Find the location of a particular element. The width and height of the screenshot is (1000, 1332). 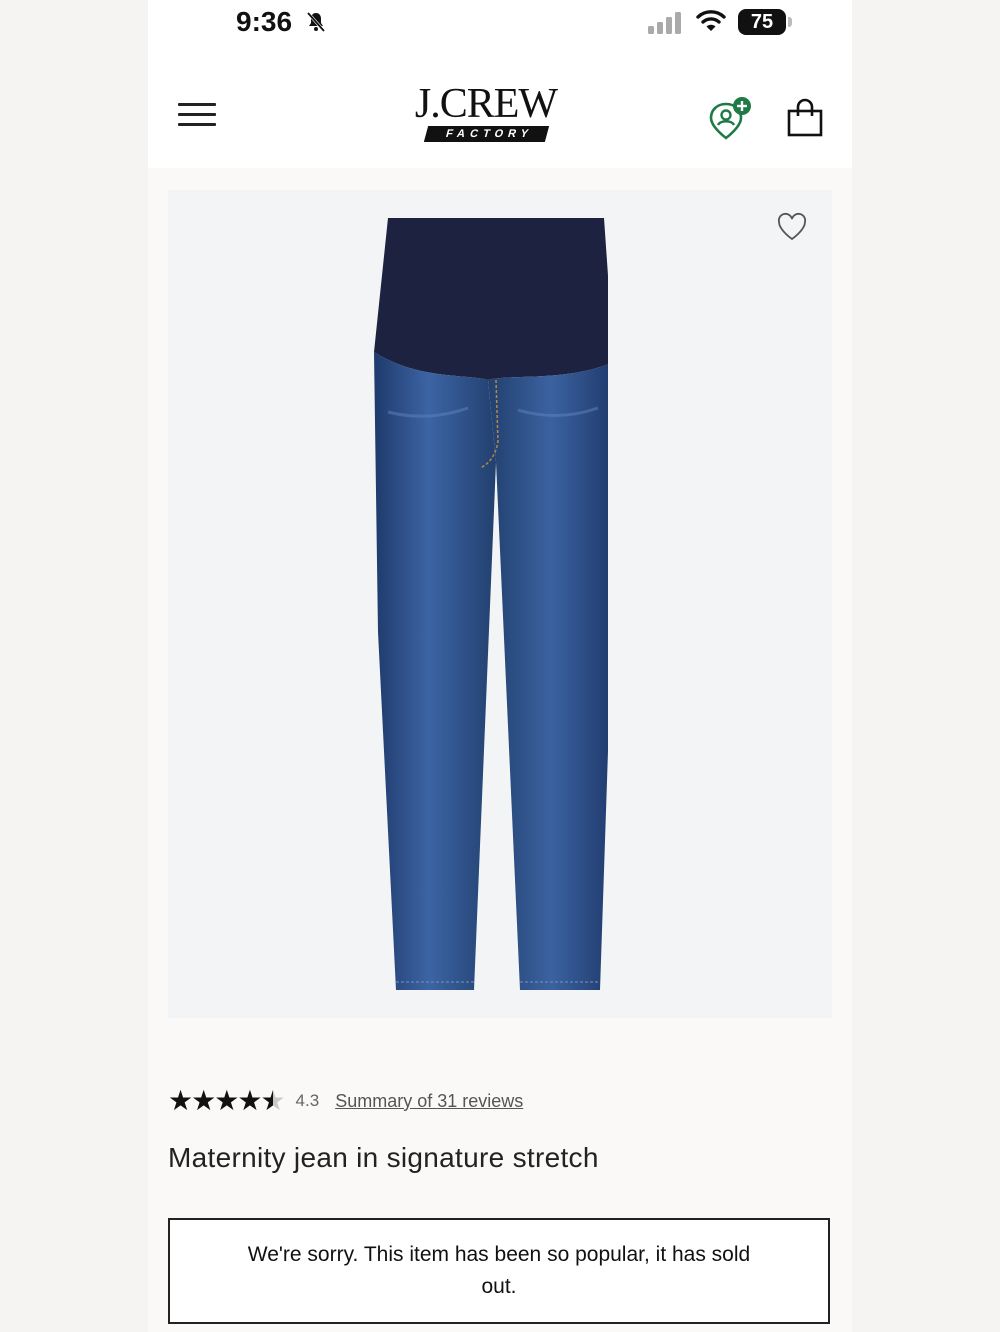

site-header: J.CREW FACTORY is located at coordinates (500, 108).